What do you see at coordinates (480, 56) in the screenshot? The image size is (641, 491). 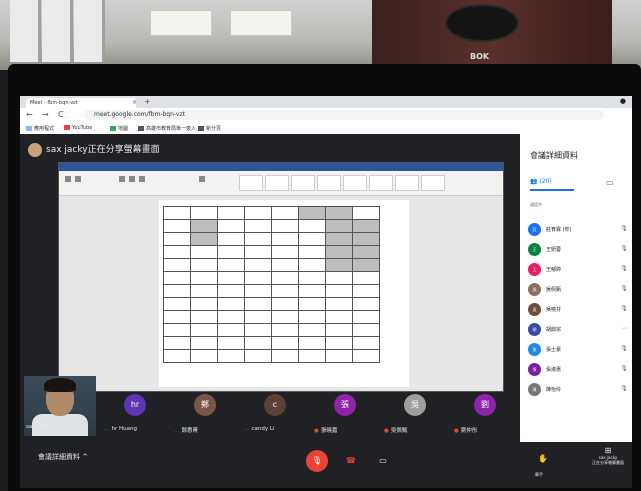 I see `monitor-brand: BOK` at bounding box center [480, 56].